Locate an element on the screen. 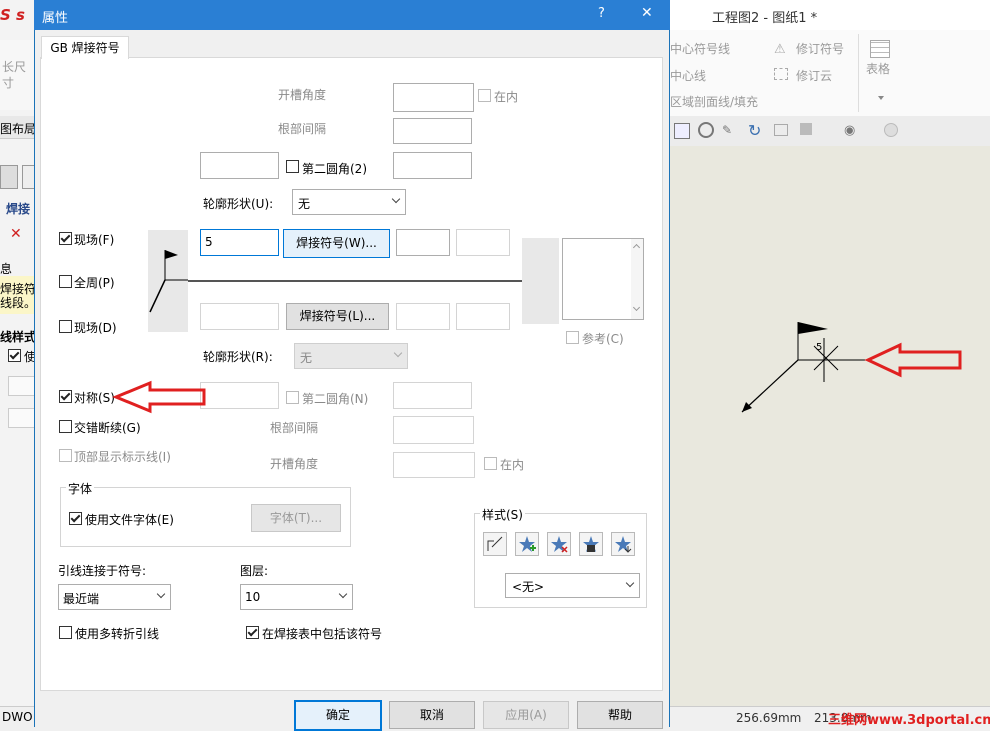 The image size is (990, 731). field-lower-checkbox is located at coordinates (65, 326).